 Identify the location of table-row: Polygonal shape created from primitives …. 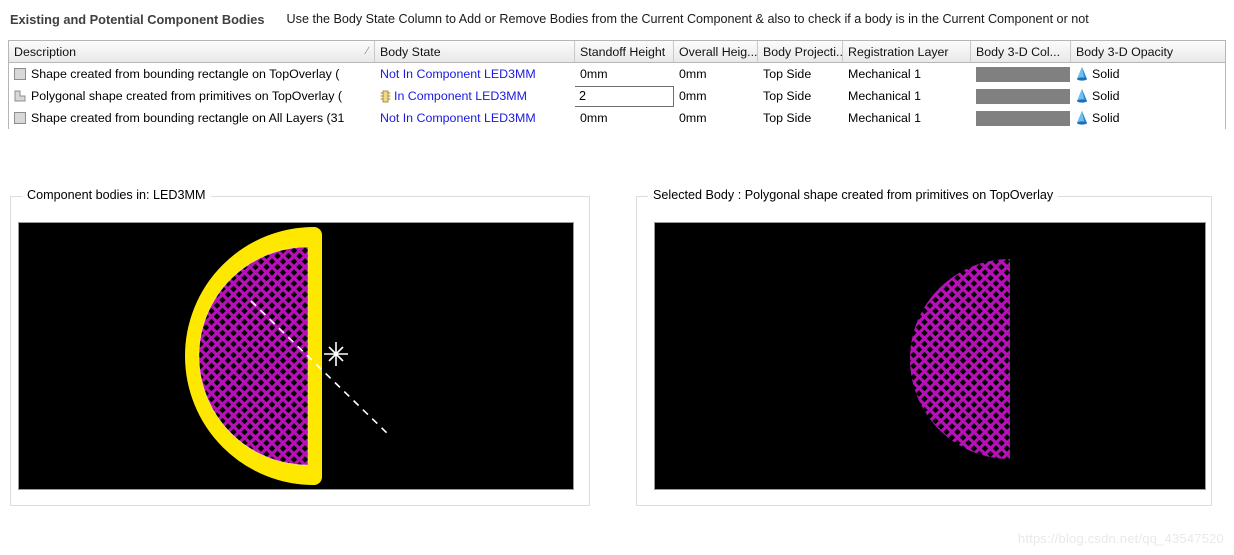
(617, 96).